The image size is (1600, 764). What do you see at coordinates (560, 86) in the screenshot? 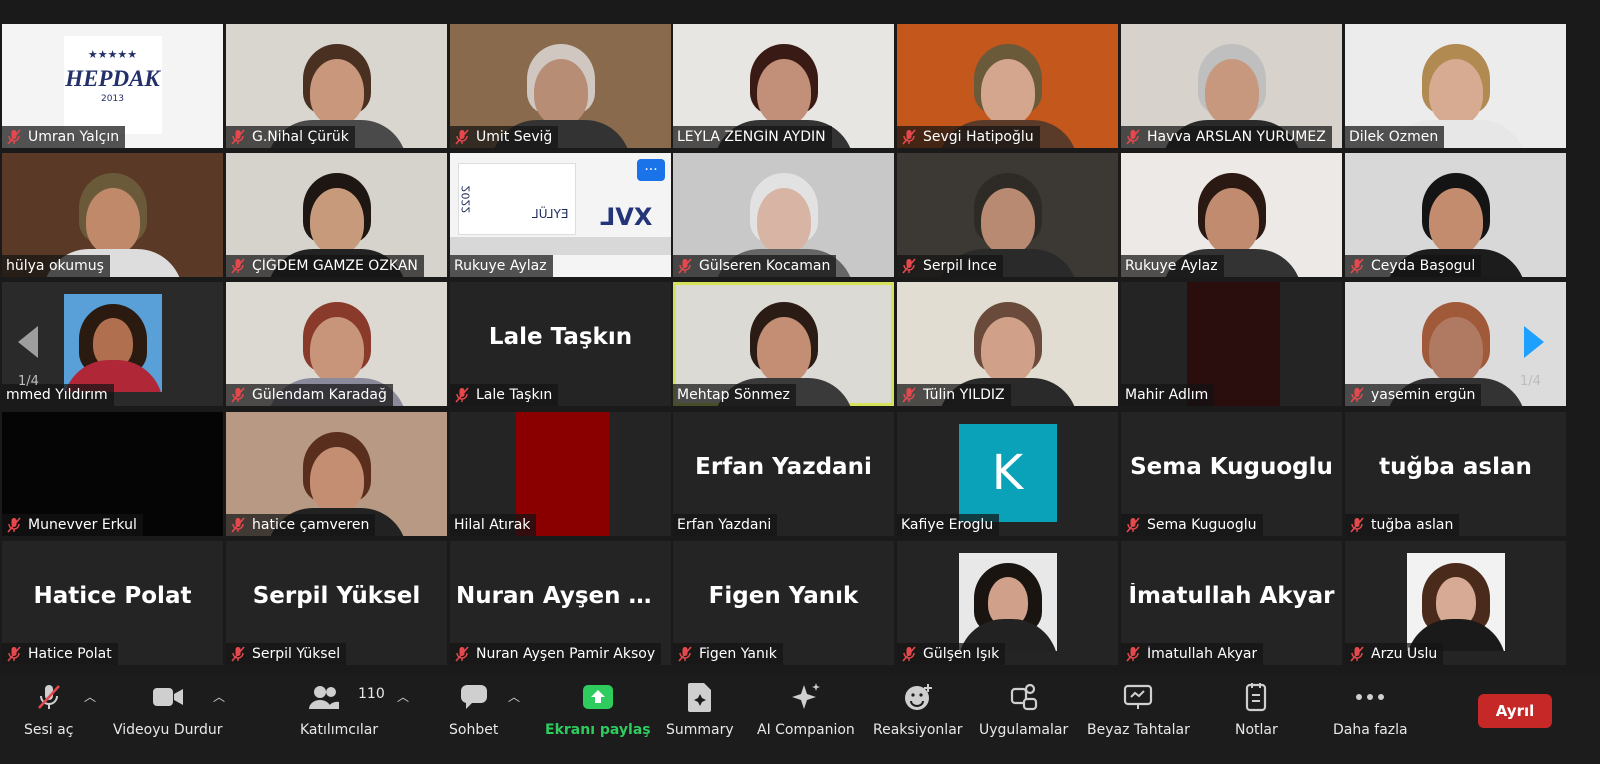
I see `participant-tile: Ümit Seviğ` at bounding box center [560, 86].